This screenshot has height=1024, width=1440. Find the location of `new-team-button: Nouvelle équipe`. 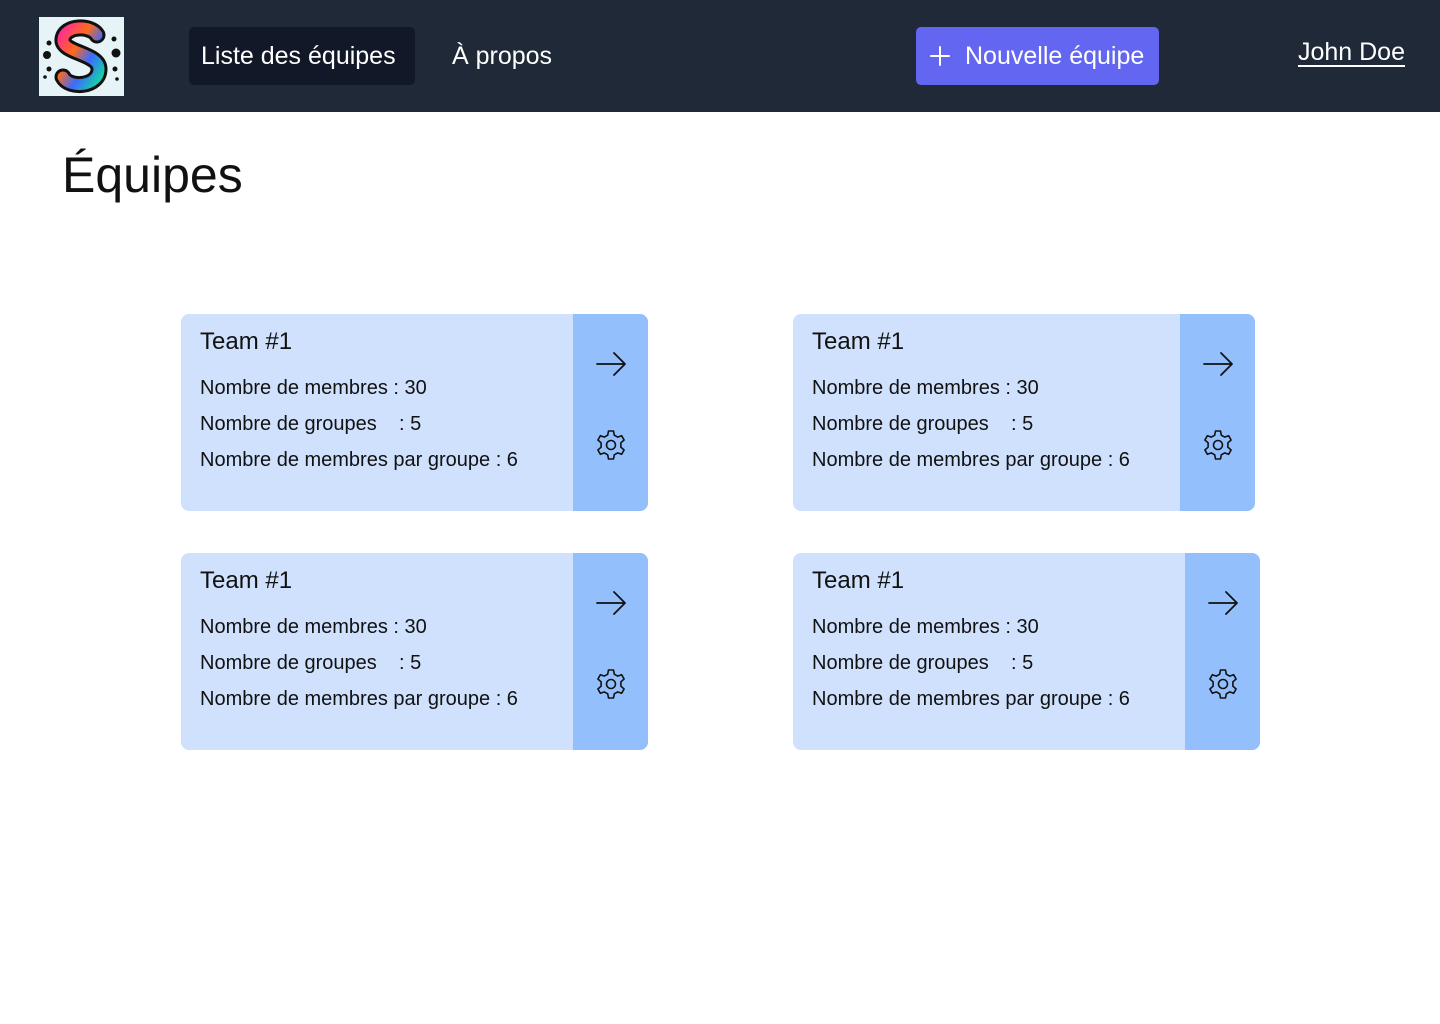

new-team-button: Nouvelle équipe is located at coordinates (1037, 56).